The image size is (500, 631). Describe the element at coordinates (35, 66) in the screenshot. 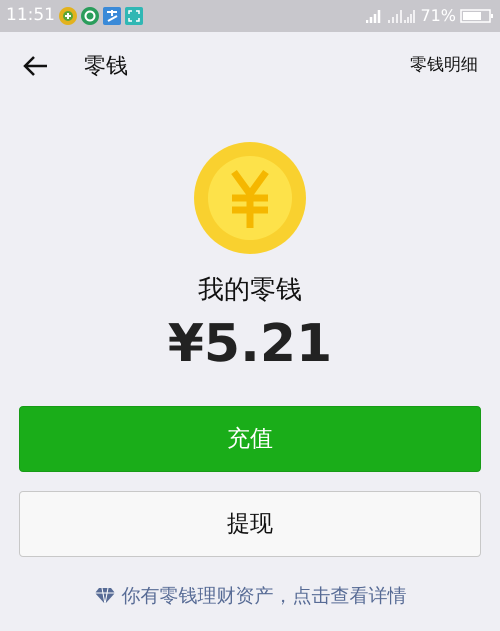

I see `back-arrow-icon` at that location.